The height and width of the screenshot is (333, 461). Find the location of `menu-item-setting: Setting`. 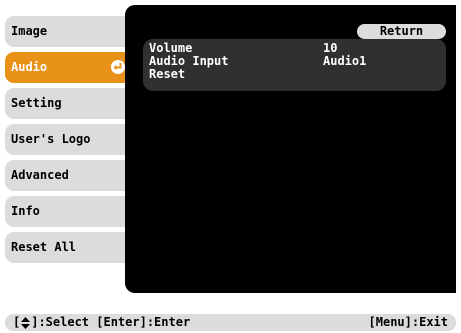

menu-item-setting: Setting is located at coordinates (65, 103).